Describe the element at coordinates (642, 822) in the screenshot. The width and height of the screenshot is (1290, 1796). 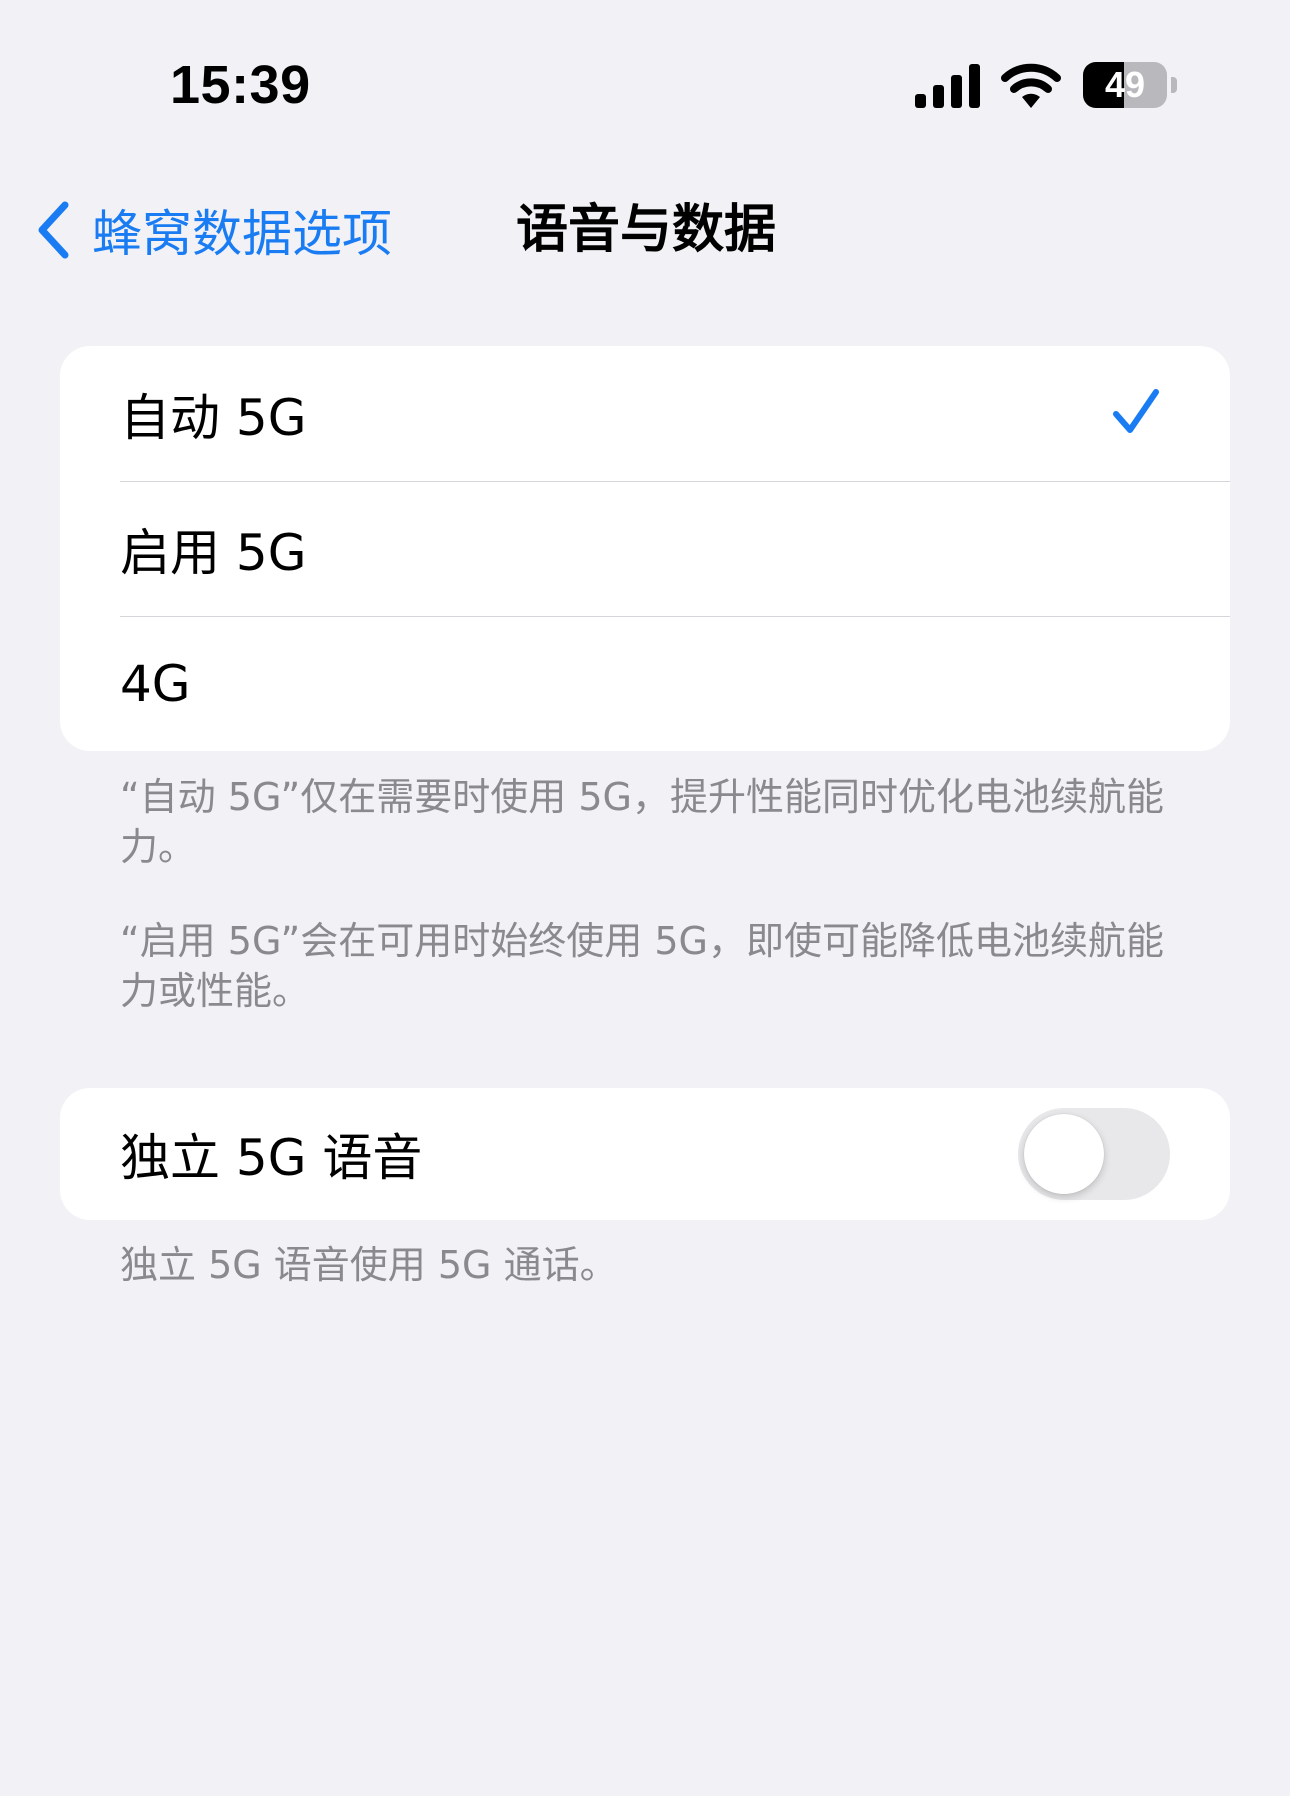
I see `auto-5g-footnote: “自动 5G”仅在需要时使用 5G，提升性能同时优化电池续航能力。` at that location.